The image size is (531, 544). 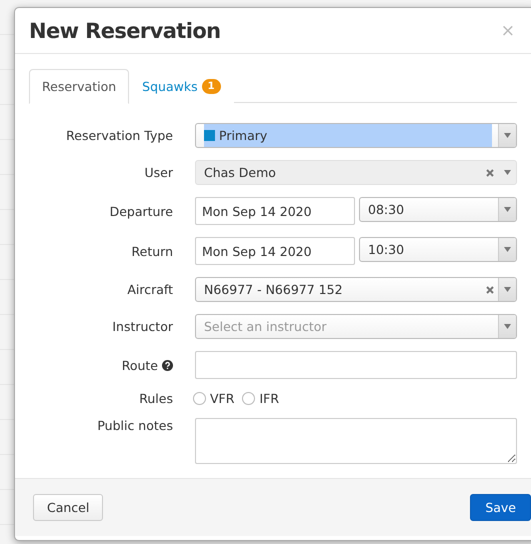 What do you see at coordinates (155, 398) in the screenshot?
I see `field-label: Rules` at bounding box center [155, 398].